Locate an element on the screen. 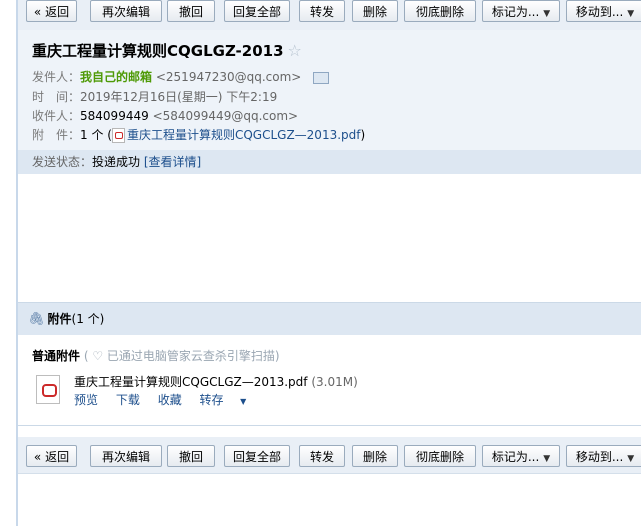  contact-card-icon is located at coordinates (321, 77).